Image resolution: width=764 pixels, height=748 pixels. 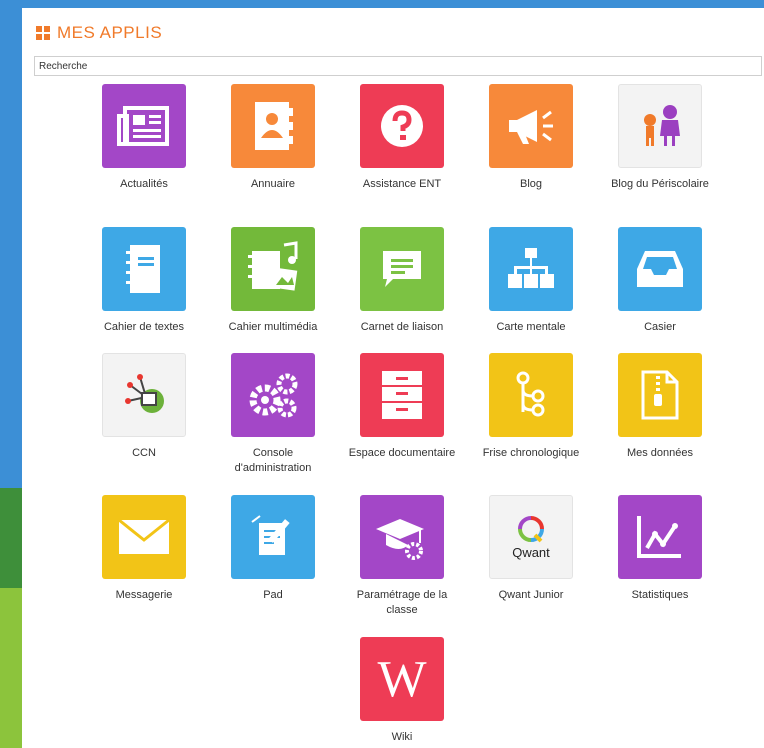 I want to click on app-espace-documentaire: Espace documentaire, so click(x=402, y=407).